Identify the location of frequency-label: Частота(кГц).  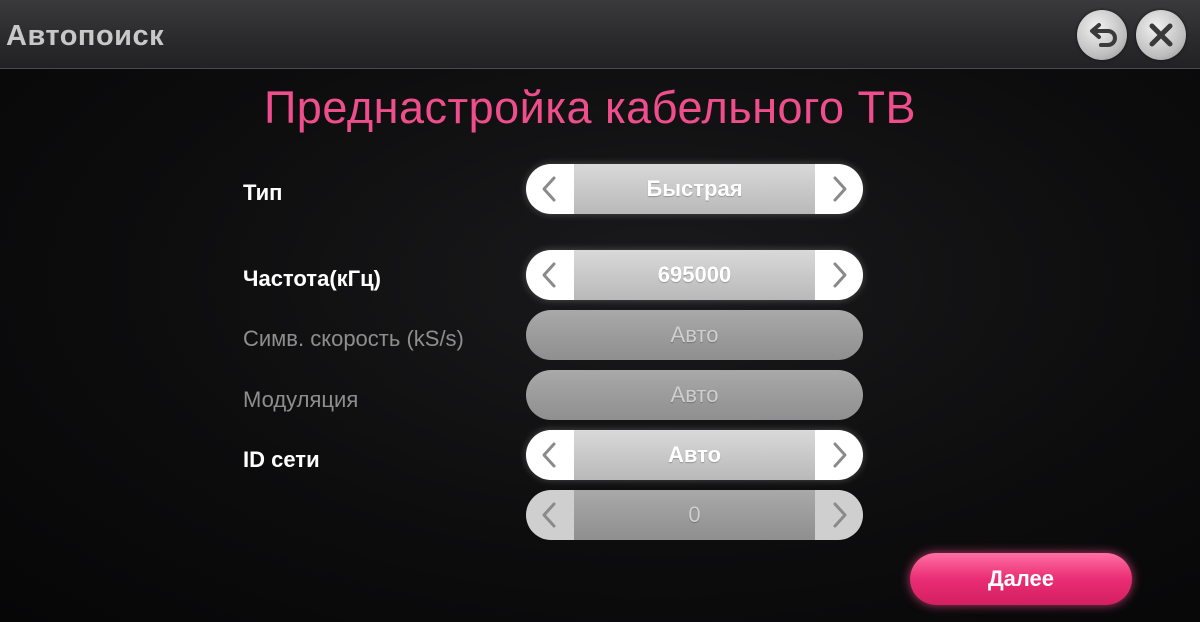
(312, 278).